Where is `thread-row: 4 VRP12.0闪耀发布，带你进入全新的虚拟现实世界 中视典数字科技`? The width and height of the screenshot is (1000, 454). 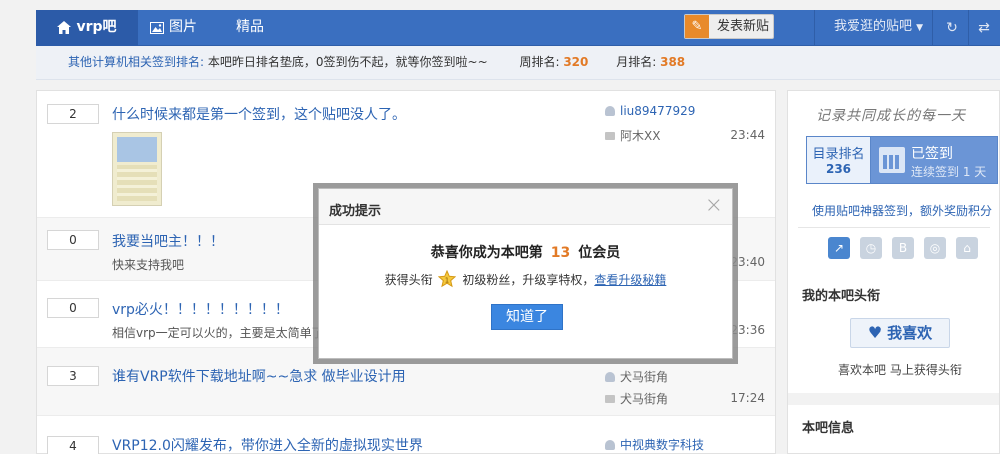
thread-row: 4 VRP12.0闪耀发布，带你进入全新的虚拟现实世界 中视典数字科技 is located at coordinates (406, 435).